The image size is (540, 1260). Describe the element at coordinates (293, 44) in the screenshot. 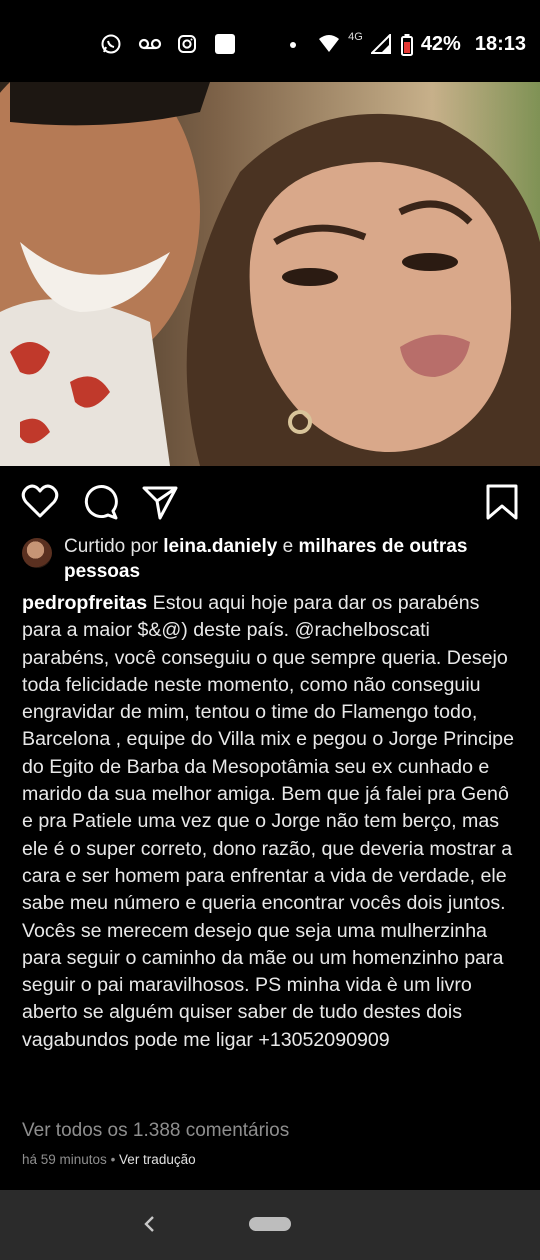

I see `dot-icon` at that location.